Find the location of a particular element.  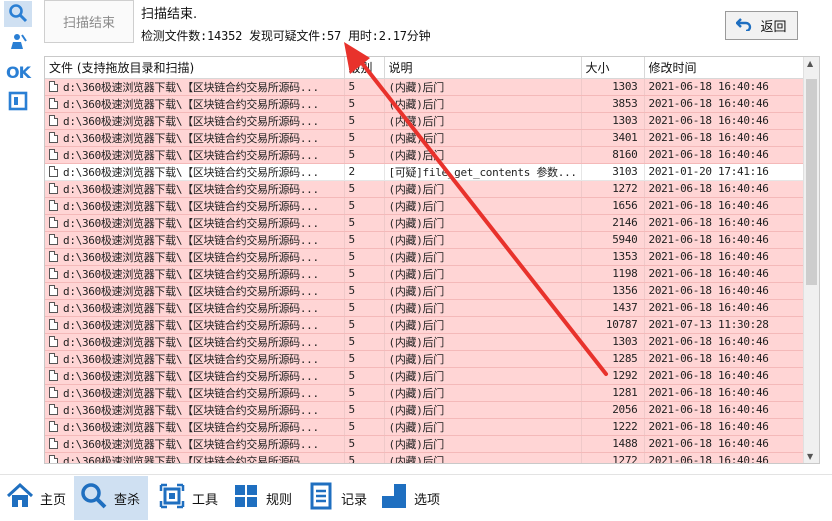

level-cell: 2 is located at coordinates (364, 172).